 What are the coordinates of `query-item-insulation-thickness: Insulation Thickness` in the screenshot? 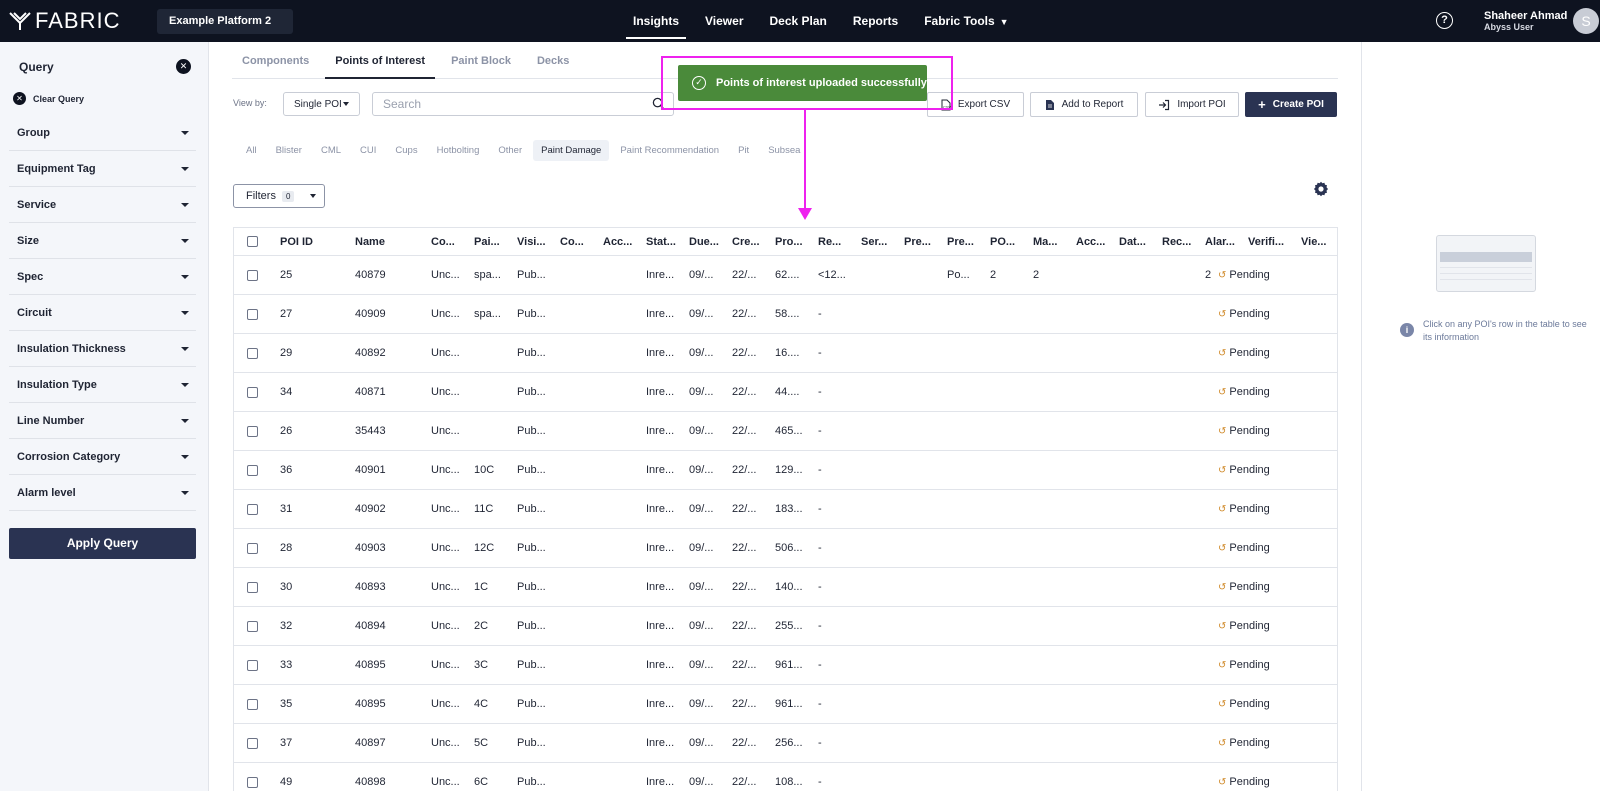 It's located at (102, 349).